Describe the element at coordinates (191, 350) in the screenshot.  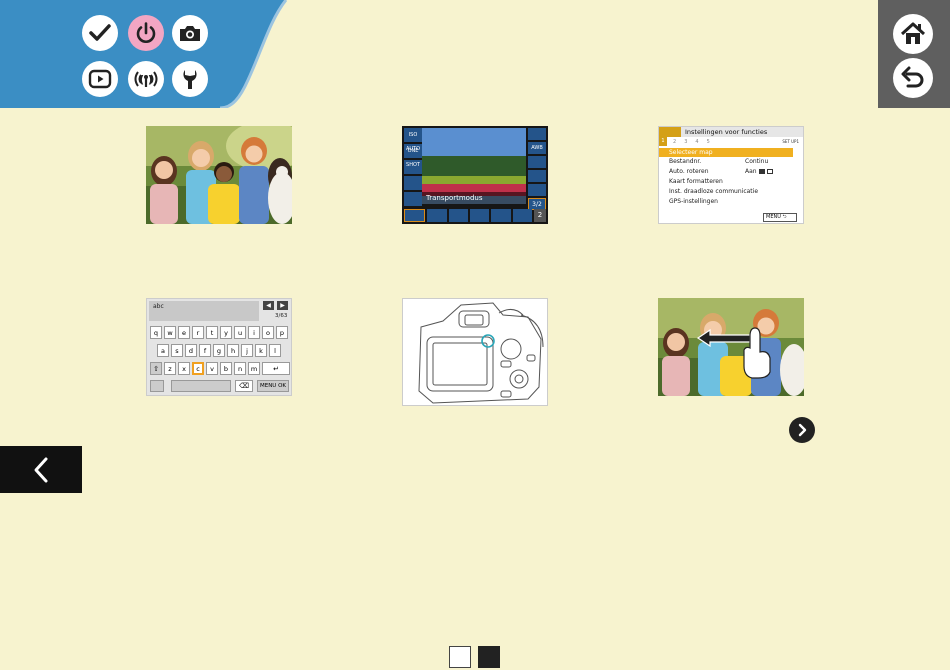
I see `key: d` at that location.